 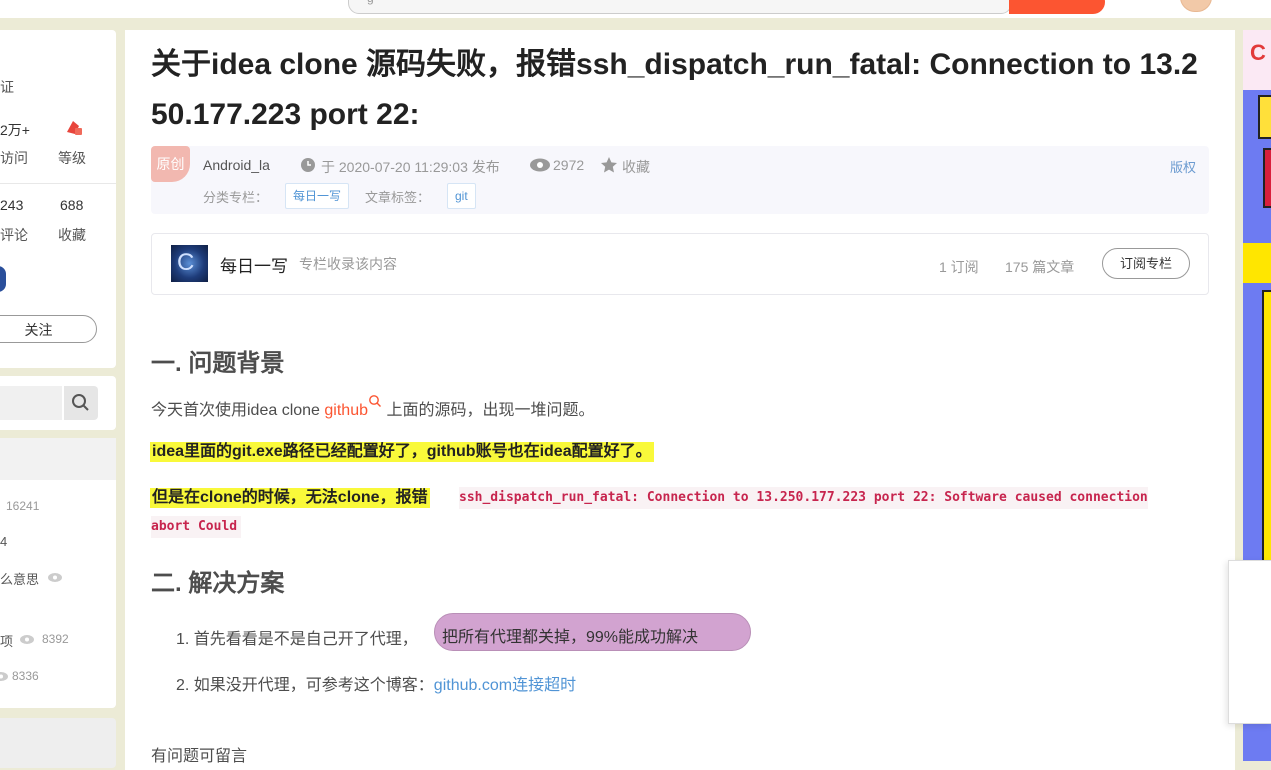 What do you see at coordinates (238, 410) in the screenshot?
I see `paragraph-text: 今天首次使用idea clone` at bounding box center [238, 410].